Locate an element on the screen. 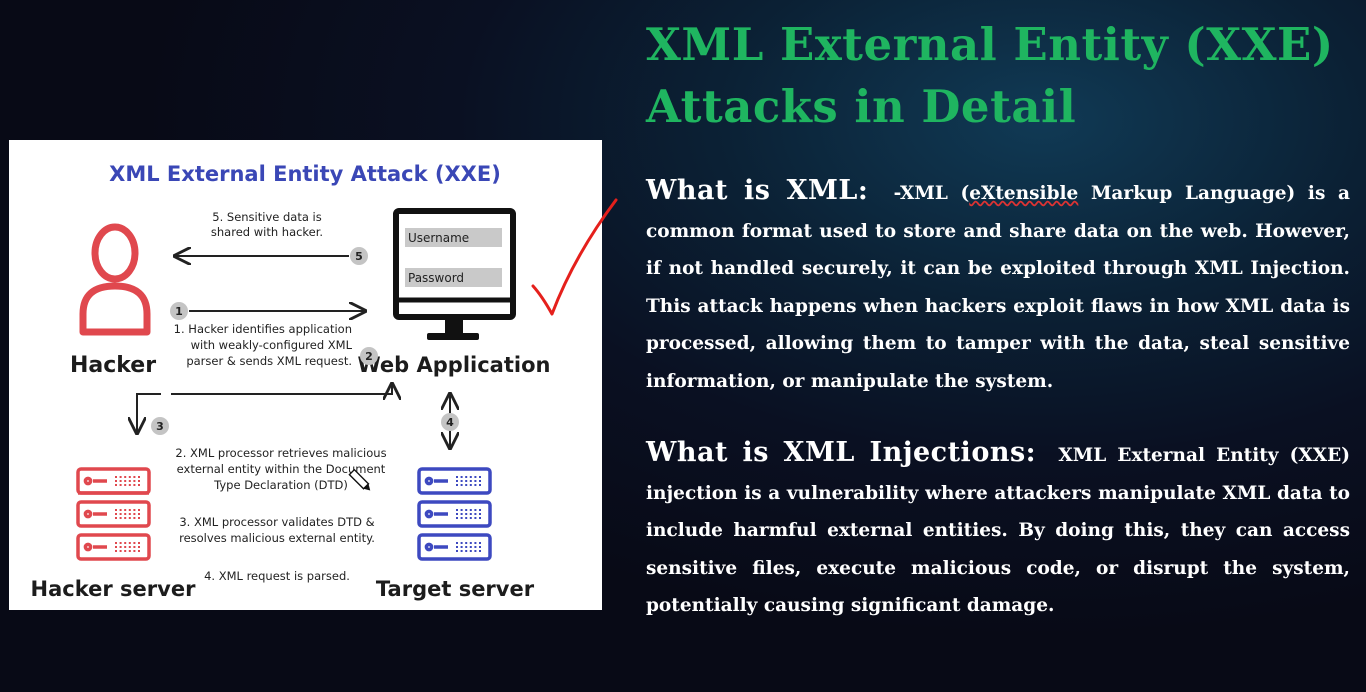 This screenshot has width=1366, height=692. xml-injection-heading: What is XML Injections: is located at coordinates (841, 452).